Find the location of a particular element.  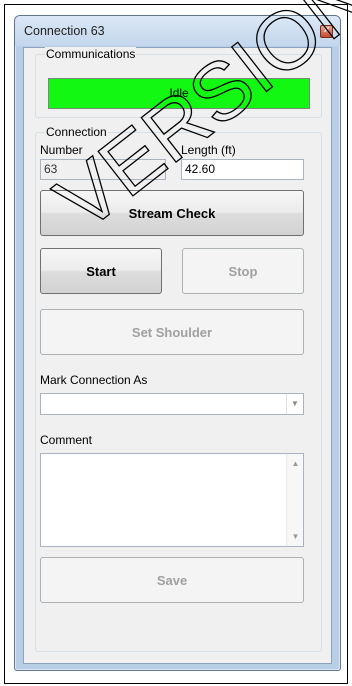

number-field: 63 is located at coordinates (103, 169).